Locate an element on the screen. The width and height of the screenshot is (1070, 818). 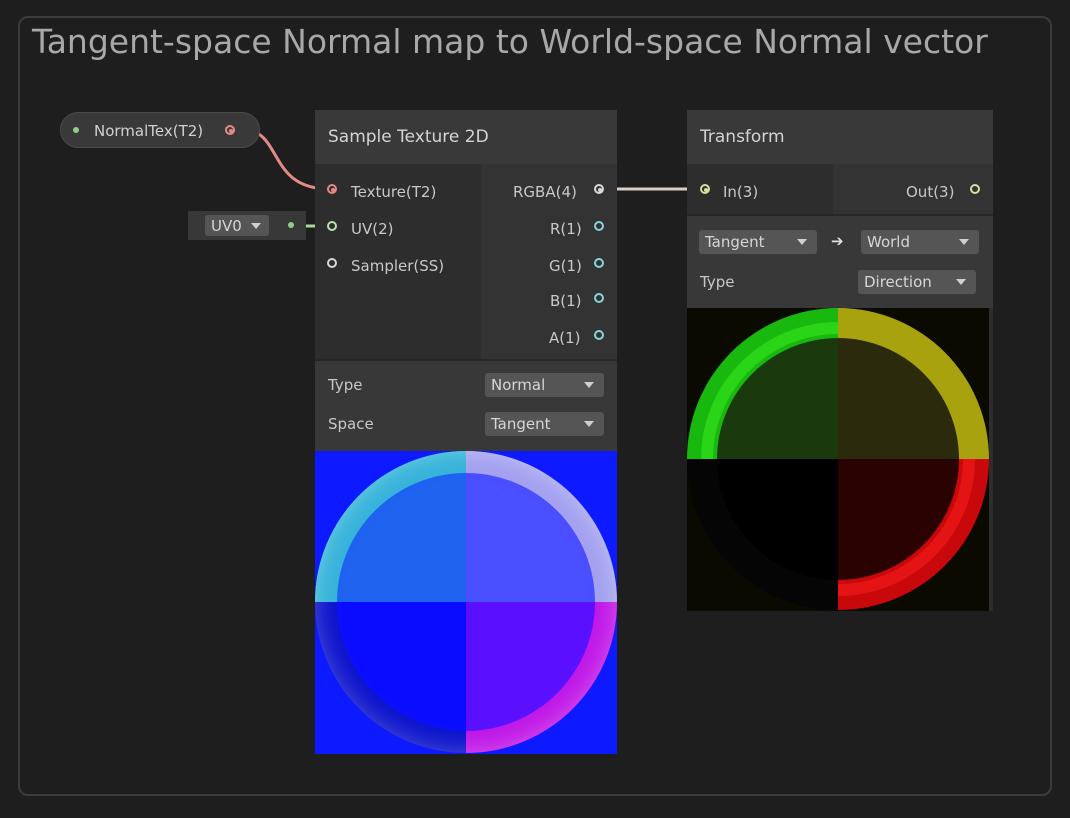
uv-channel-dropdown: UV0 is located at coordinates (237, 225).